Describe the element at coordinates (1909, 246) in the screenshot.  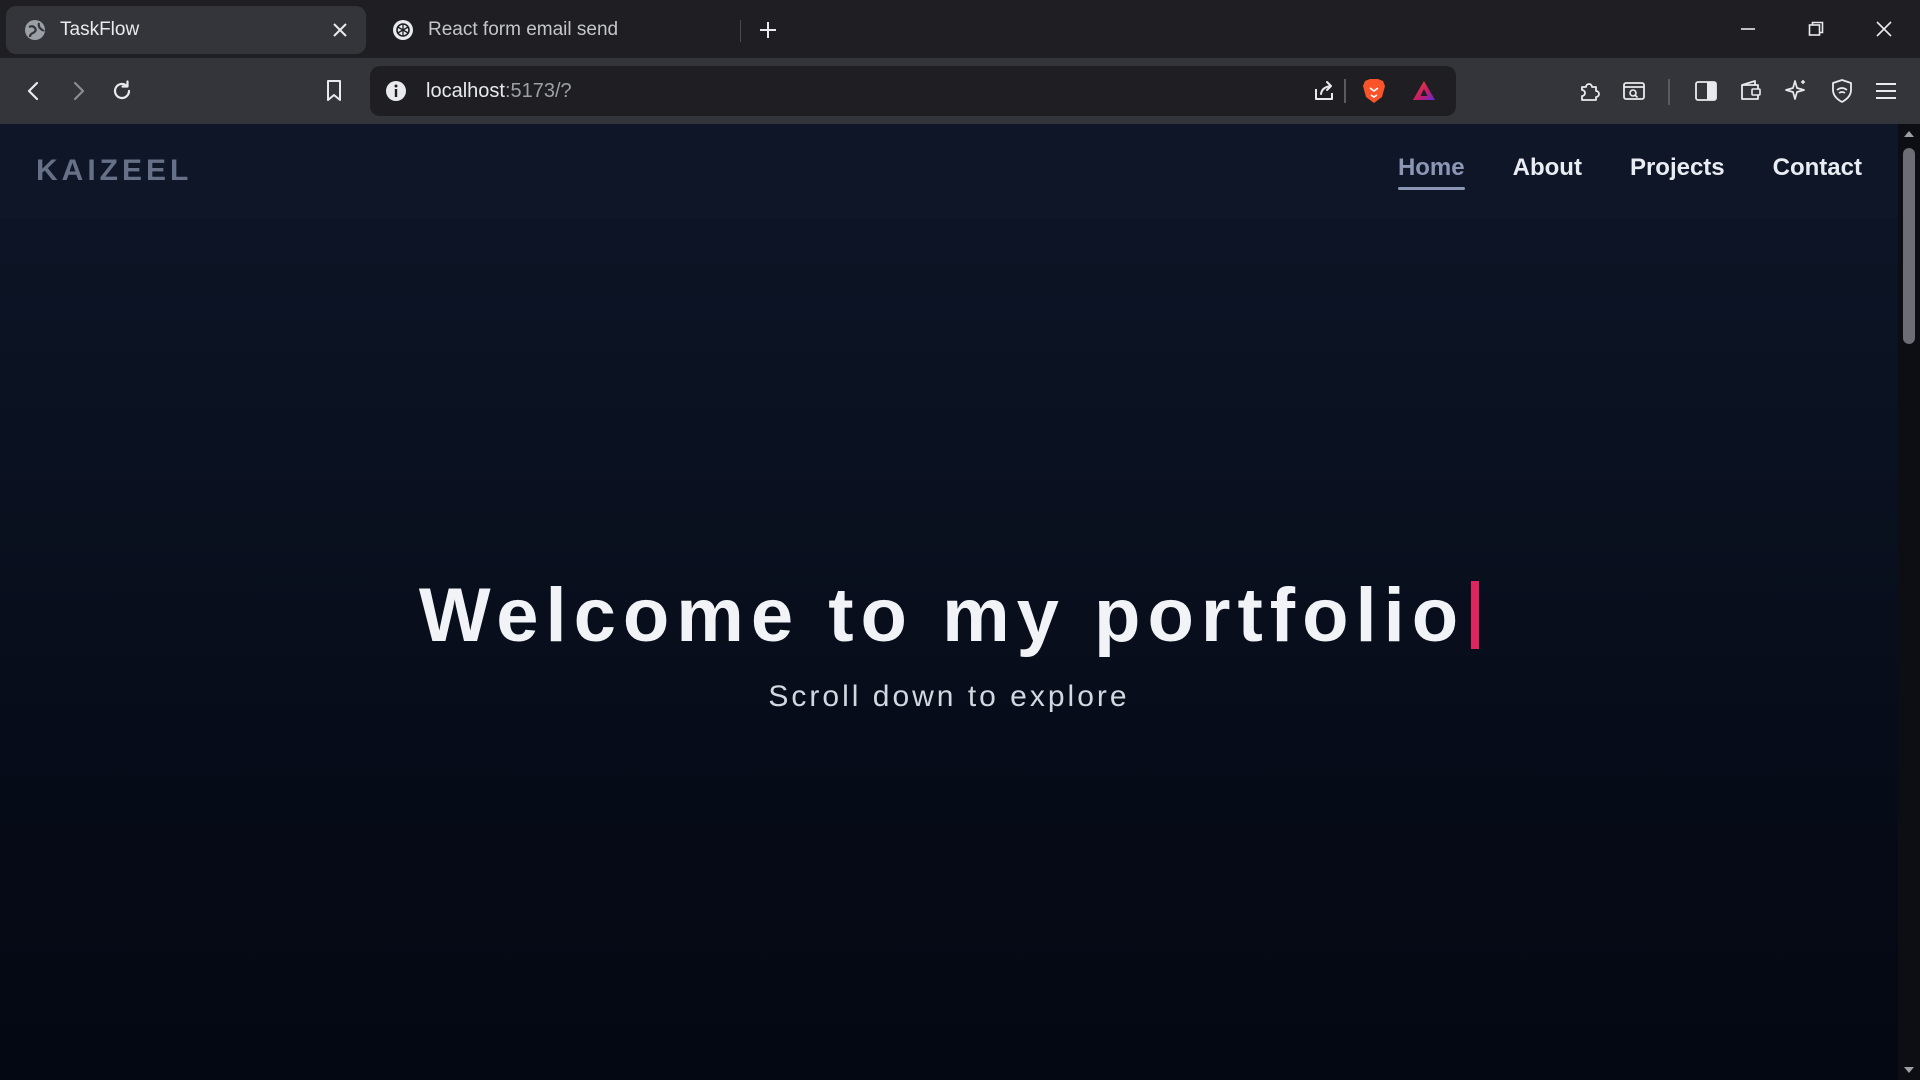
I see `scrollbar-thumb` at that location.